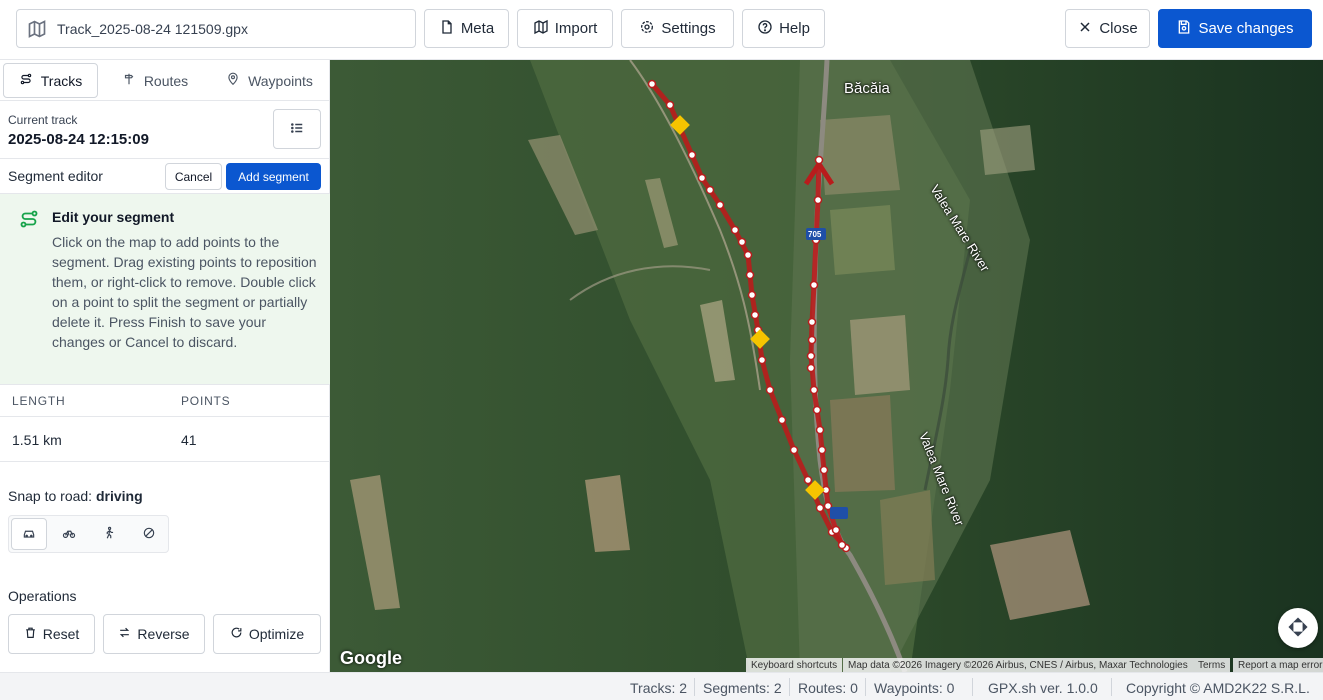 Image resolution: width=1323 pixels, height=700 pixels. What do you see at coordinates (55, 176) in the screenshot?
I see `segment-editor-title: Segment editor` at bounding box center [55, 176].